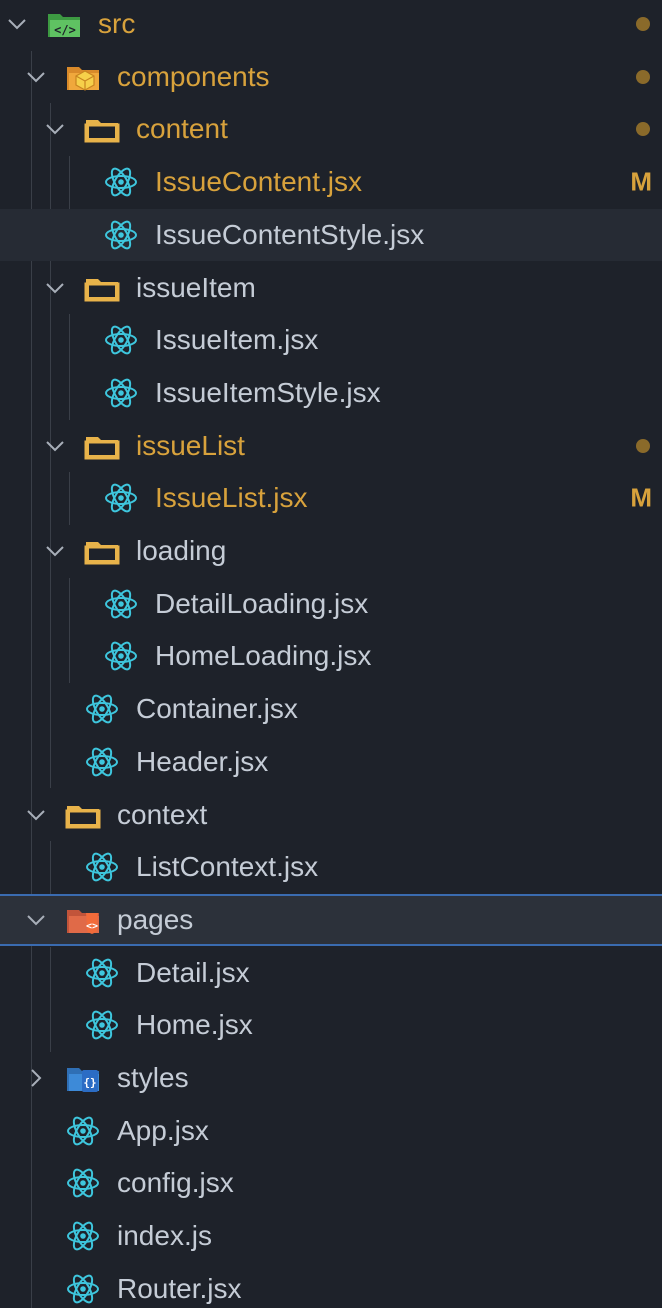 The width and height of the screenshot is (662, 1308). Describe the element at coordinates (331, 1285) in the screenshot. I see `tree-file-router-jsx: Router.jsx` at that location.